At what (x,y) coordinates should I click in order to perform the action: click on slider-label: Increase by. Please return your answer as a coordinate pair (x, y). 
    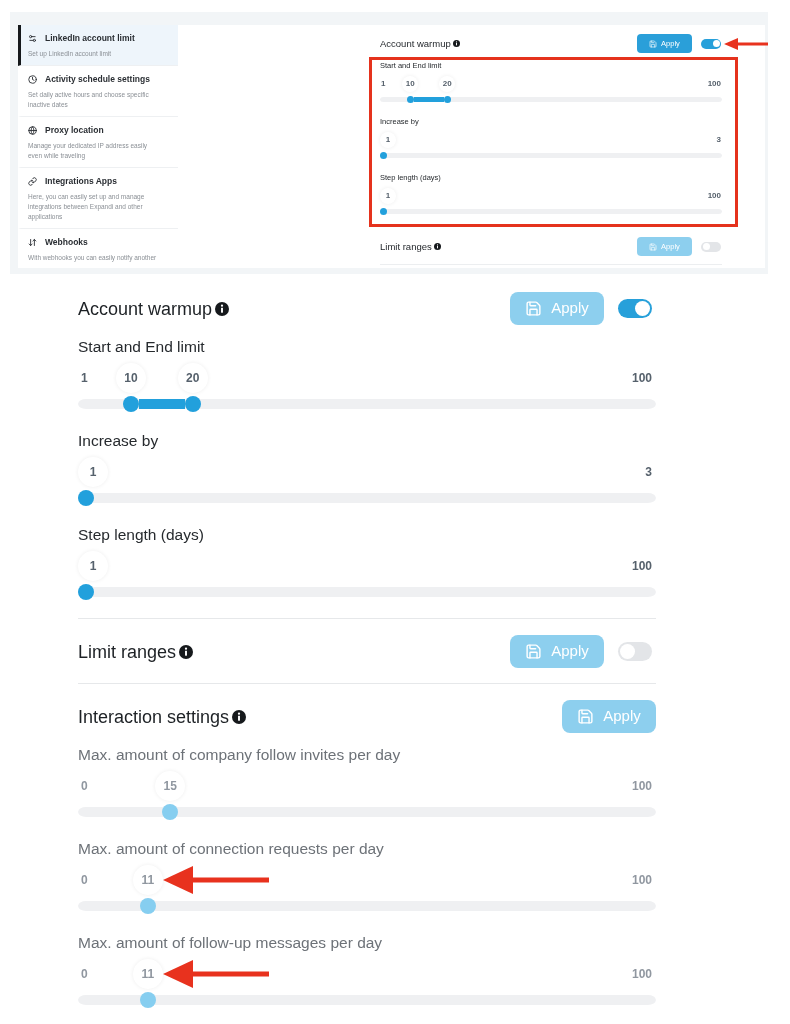
    Looking at the image, I should click on (118, 441).